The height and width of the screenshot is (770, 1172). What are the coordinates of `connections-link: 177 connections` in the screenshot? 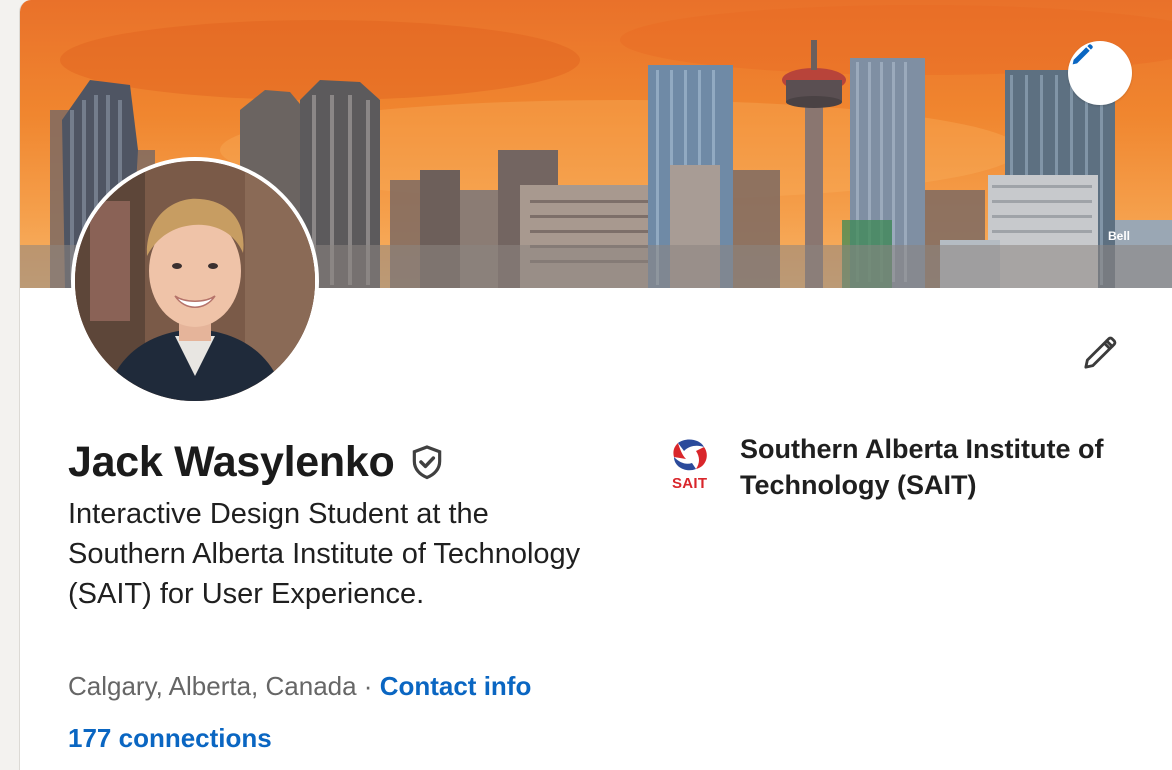 It's located at (170, 738).